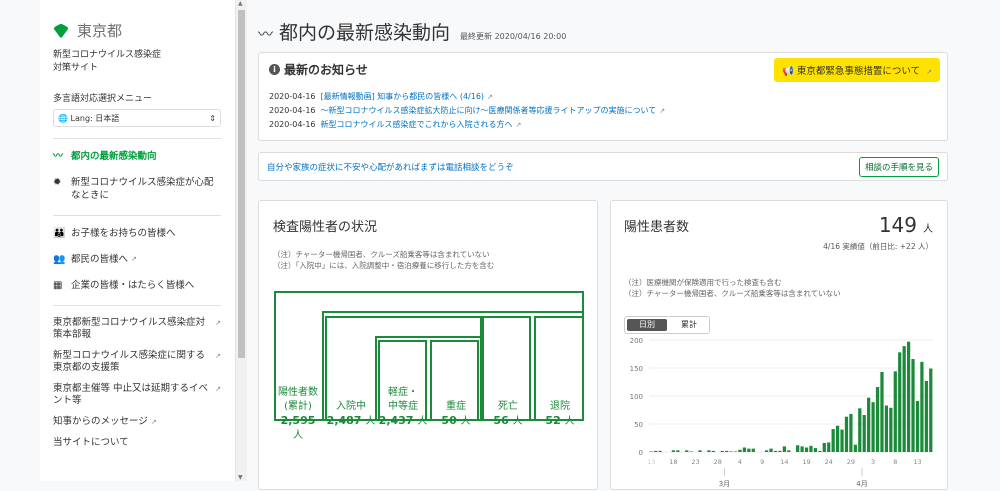 This screenshot has width=1000, height=491. Describe the element at coordinates (59, 259) in the screenshot. I see `people-icon: 👥` at that location.